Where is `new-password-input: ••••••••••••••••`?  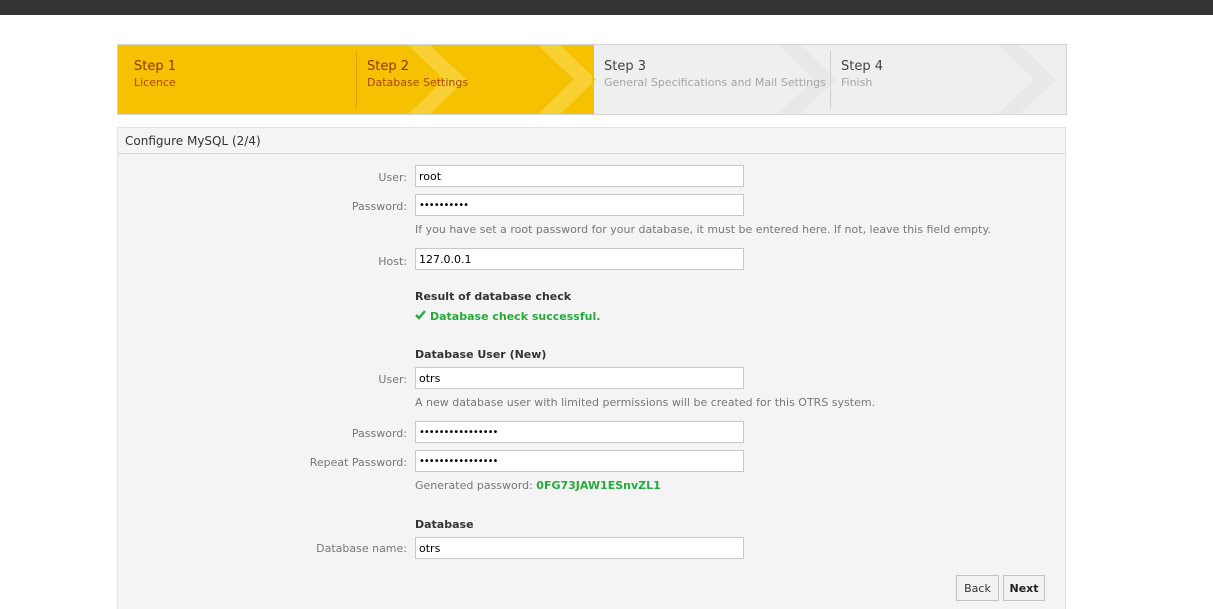
new-password-input: •••••••••••••••• is located at coordinates (579, 432).